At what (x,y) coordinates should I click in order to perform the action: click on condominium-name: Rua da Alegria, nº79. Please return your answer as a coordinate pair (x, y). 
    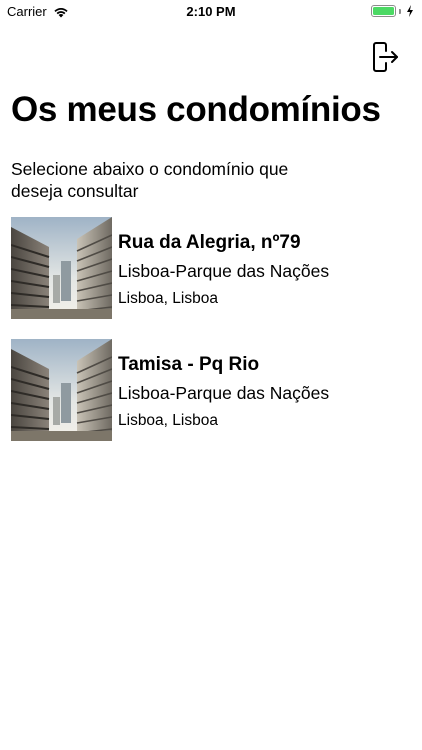
    Looking at the image, I should click on (209, 242).